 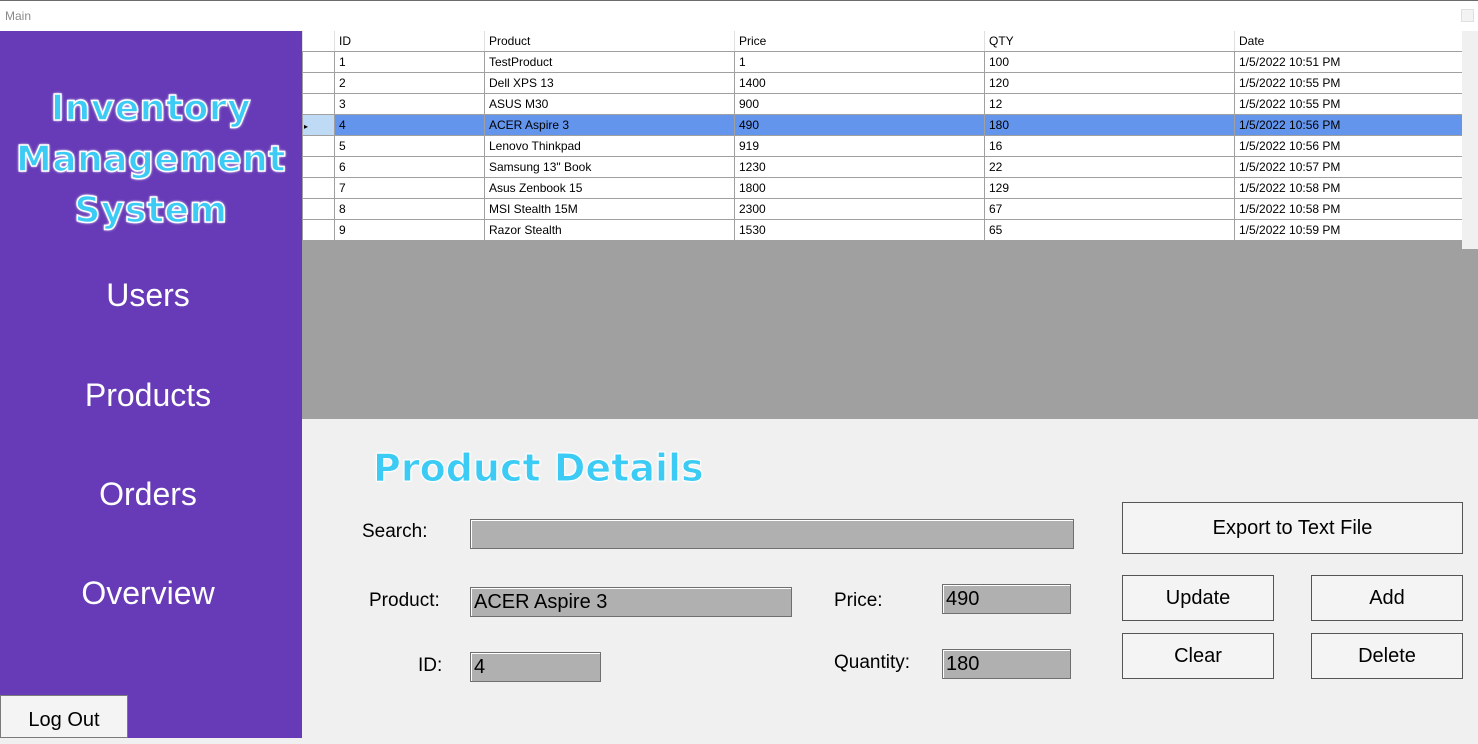 I want to click on table-cell-id: 9, so click(x=409, y=229).